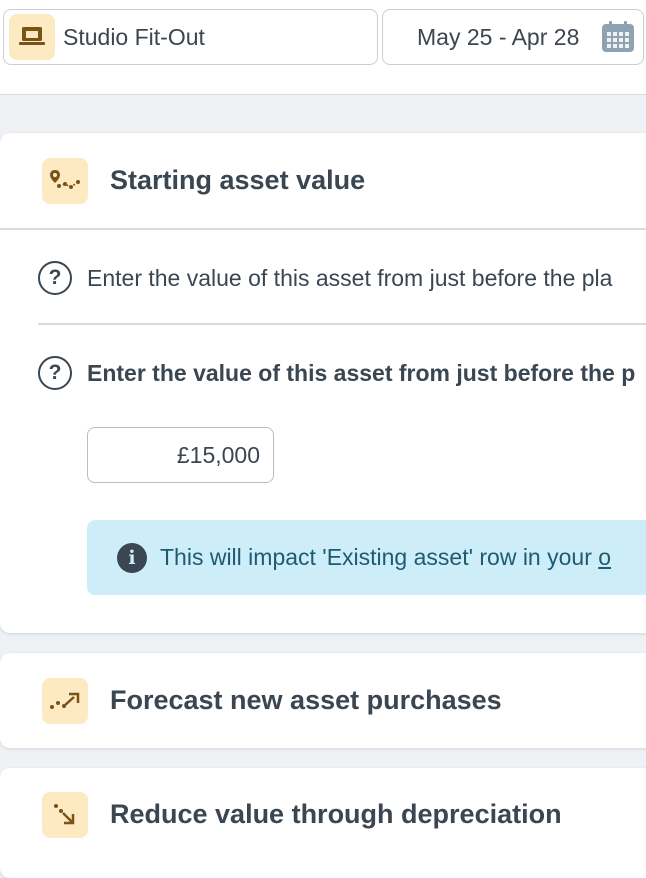 The height and width of the screenshot is (878, 646). I want to click on asset-value-input, so click(180, 455).